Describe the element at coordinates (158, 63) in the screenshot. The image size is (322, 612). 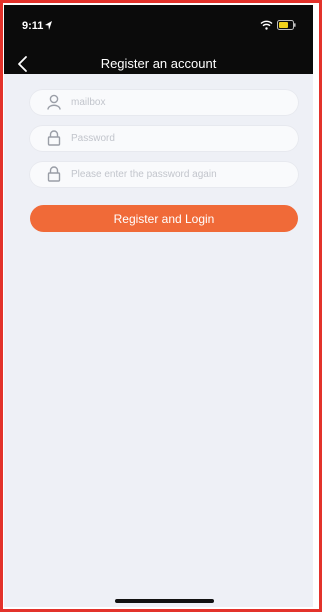
I see `page-title: Register an account` at that location.